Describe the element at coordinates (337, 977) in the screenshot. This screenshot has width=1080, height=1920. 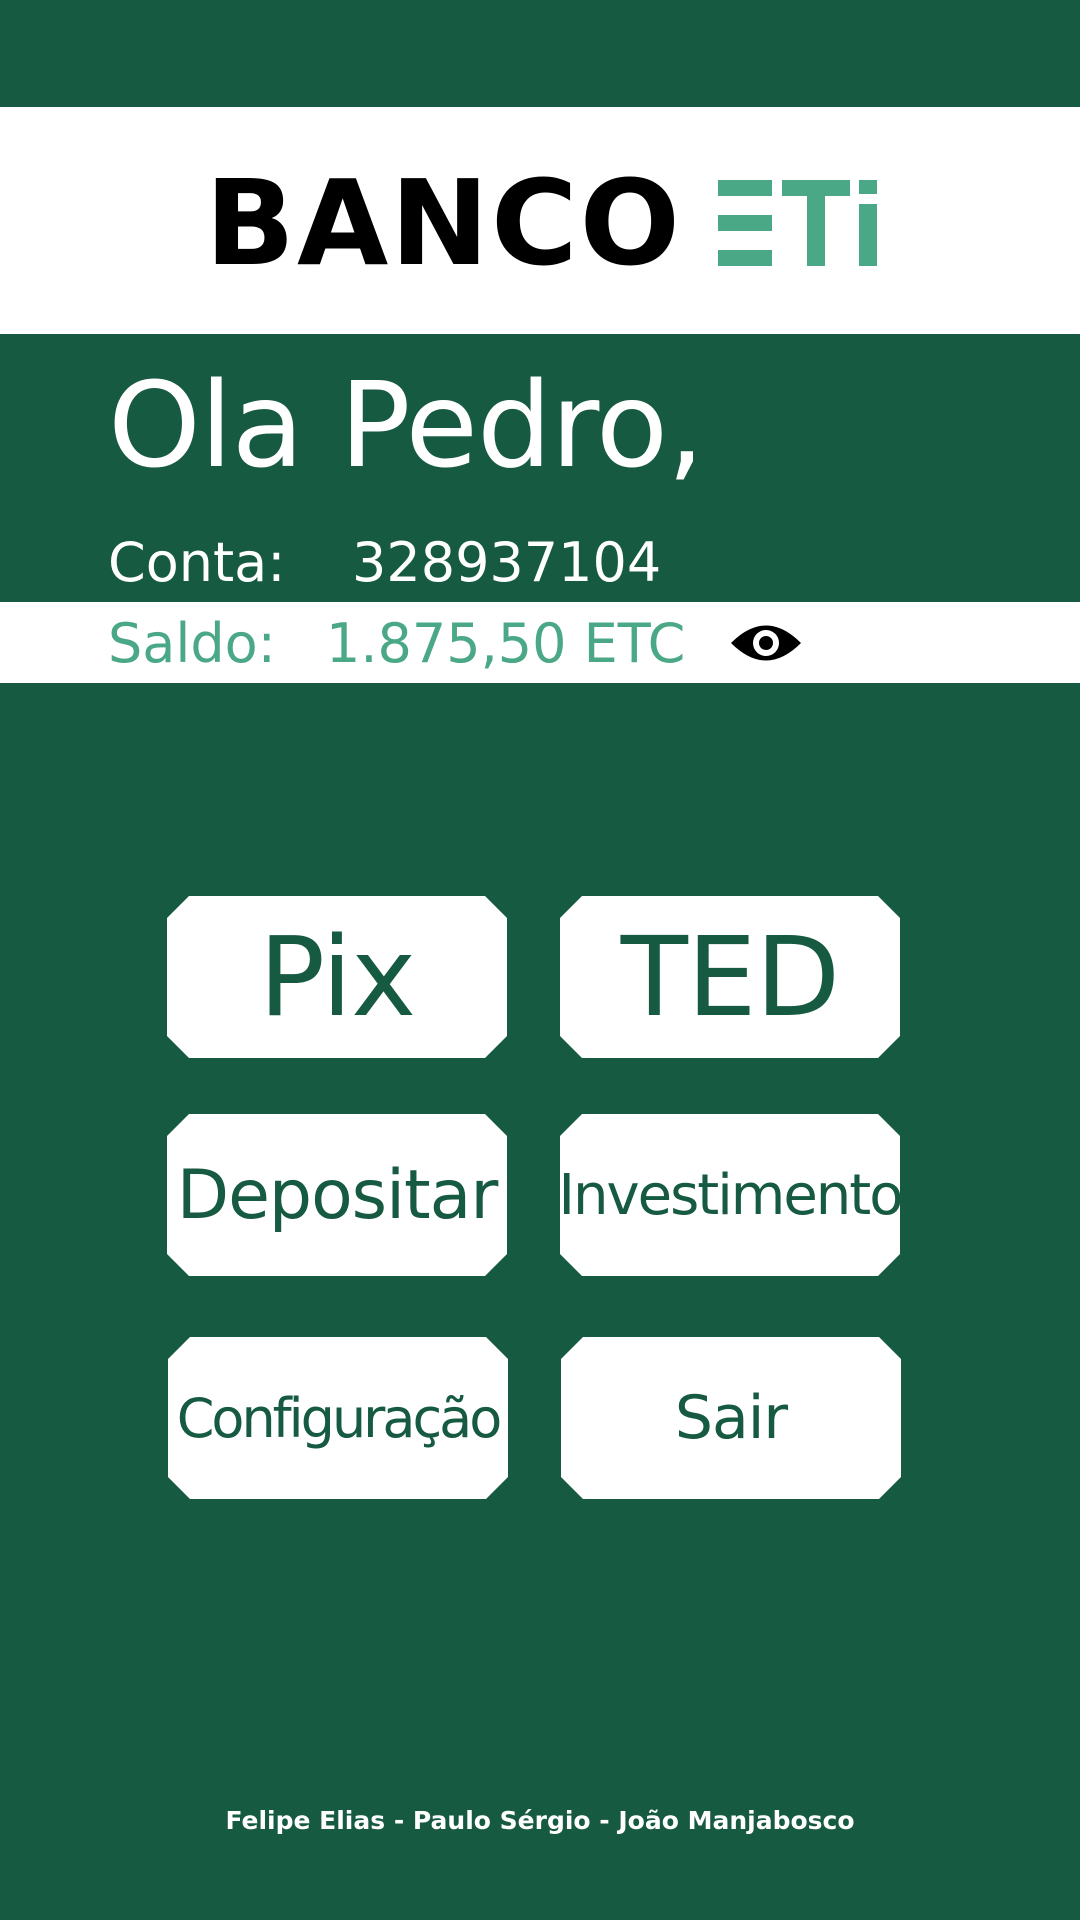
I see `pix-button: Pix` at that location.